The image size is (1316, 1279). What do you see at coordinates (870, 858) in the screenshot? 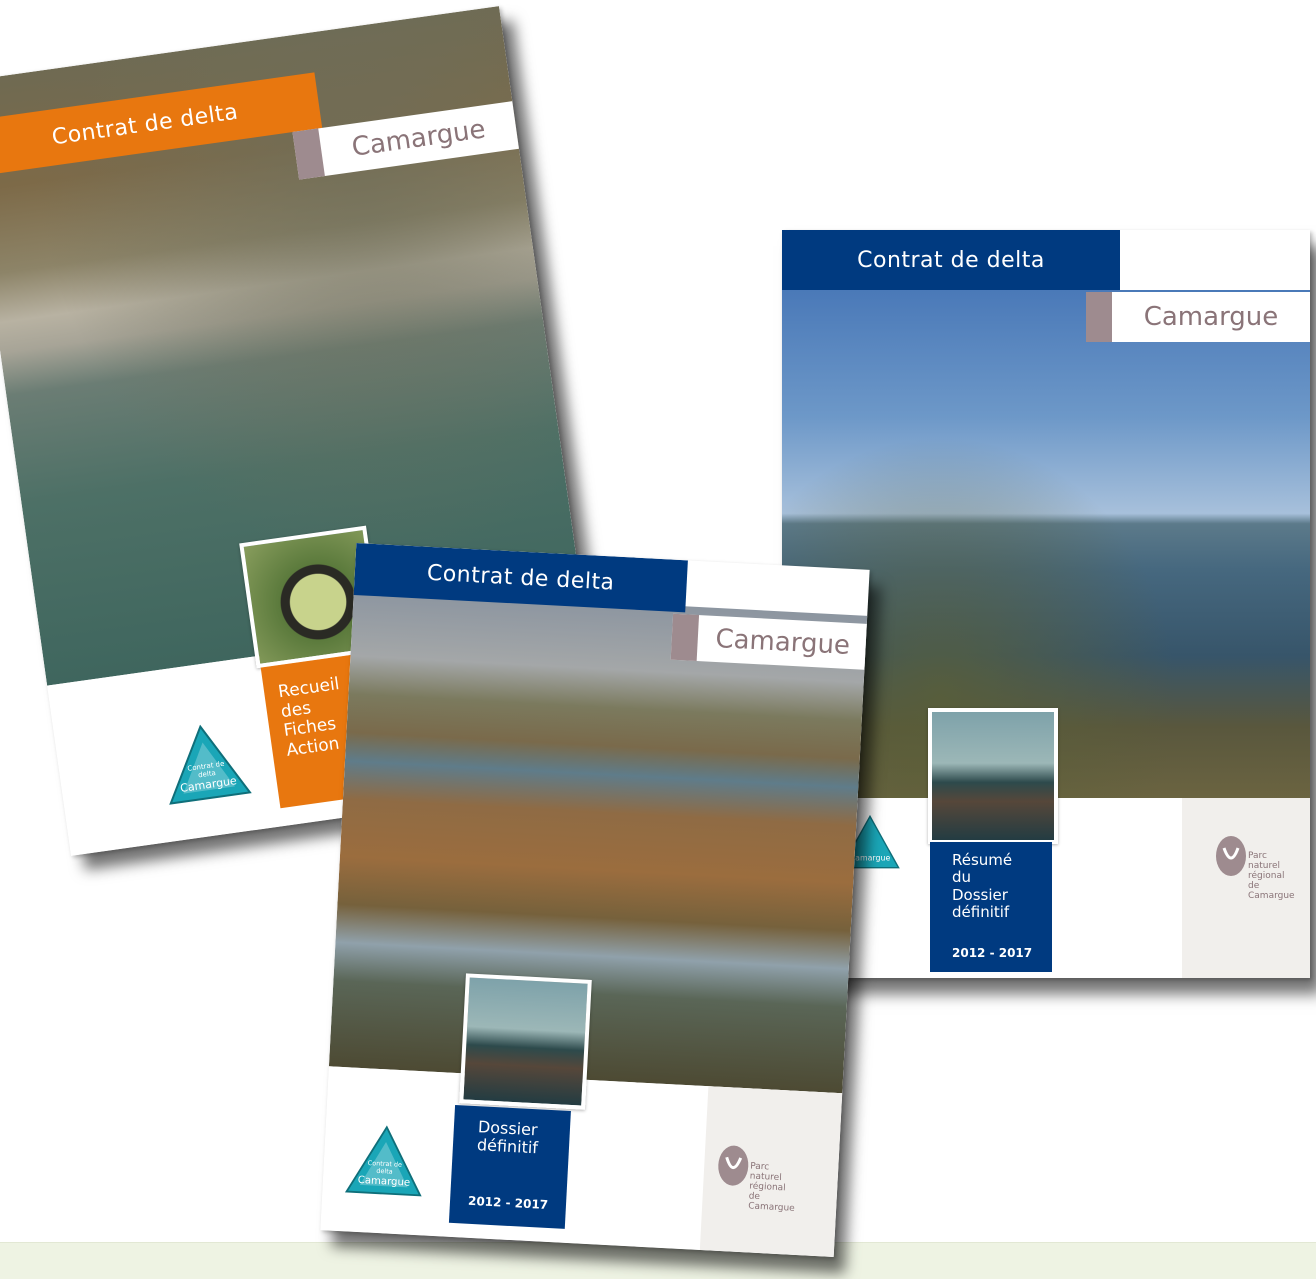
I see `logo-text: Camargue` at bounding box center [870, 858].